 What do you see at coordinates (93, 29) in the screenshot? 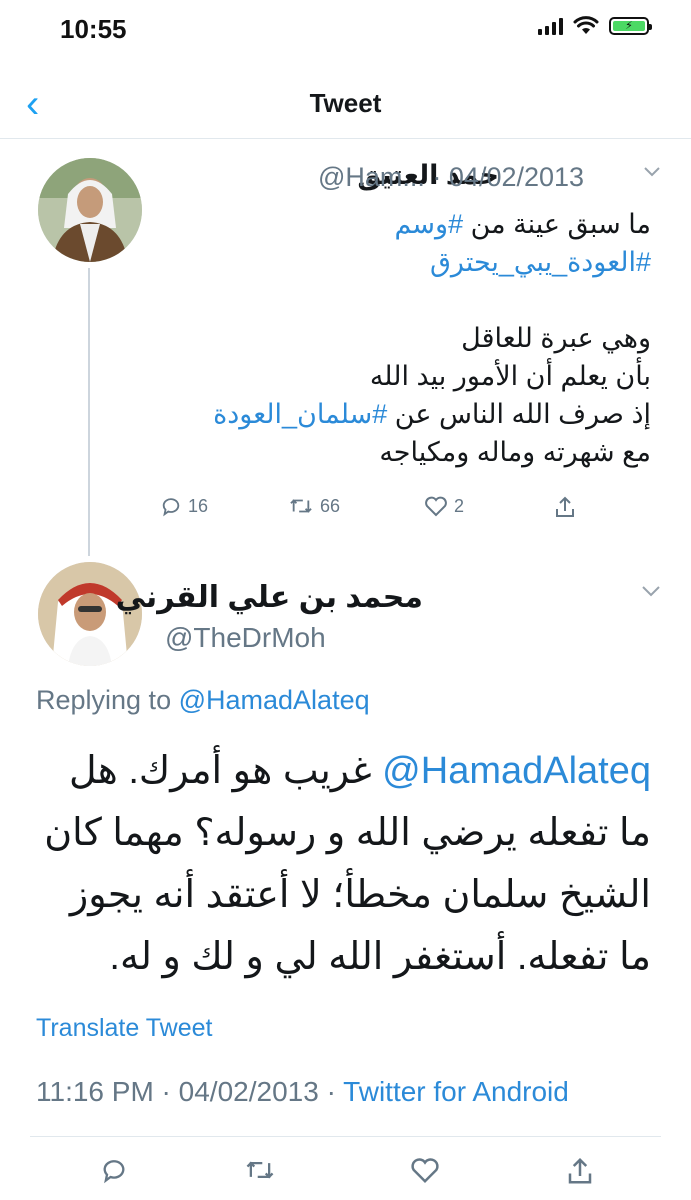
I see `status-time: 10:55` at bounding box center [93, 29].